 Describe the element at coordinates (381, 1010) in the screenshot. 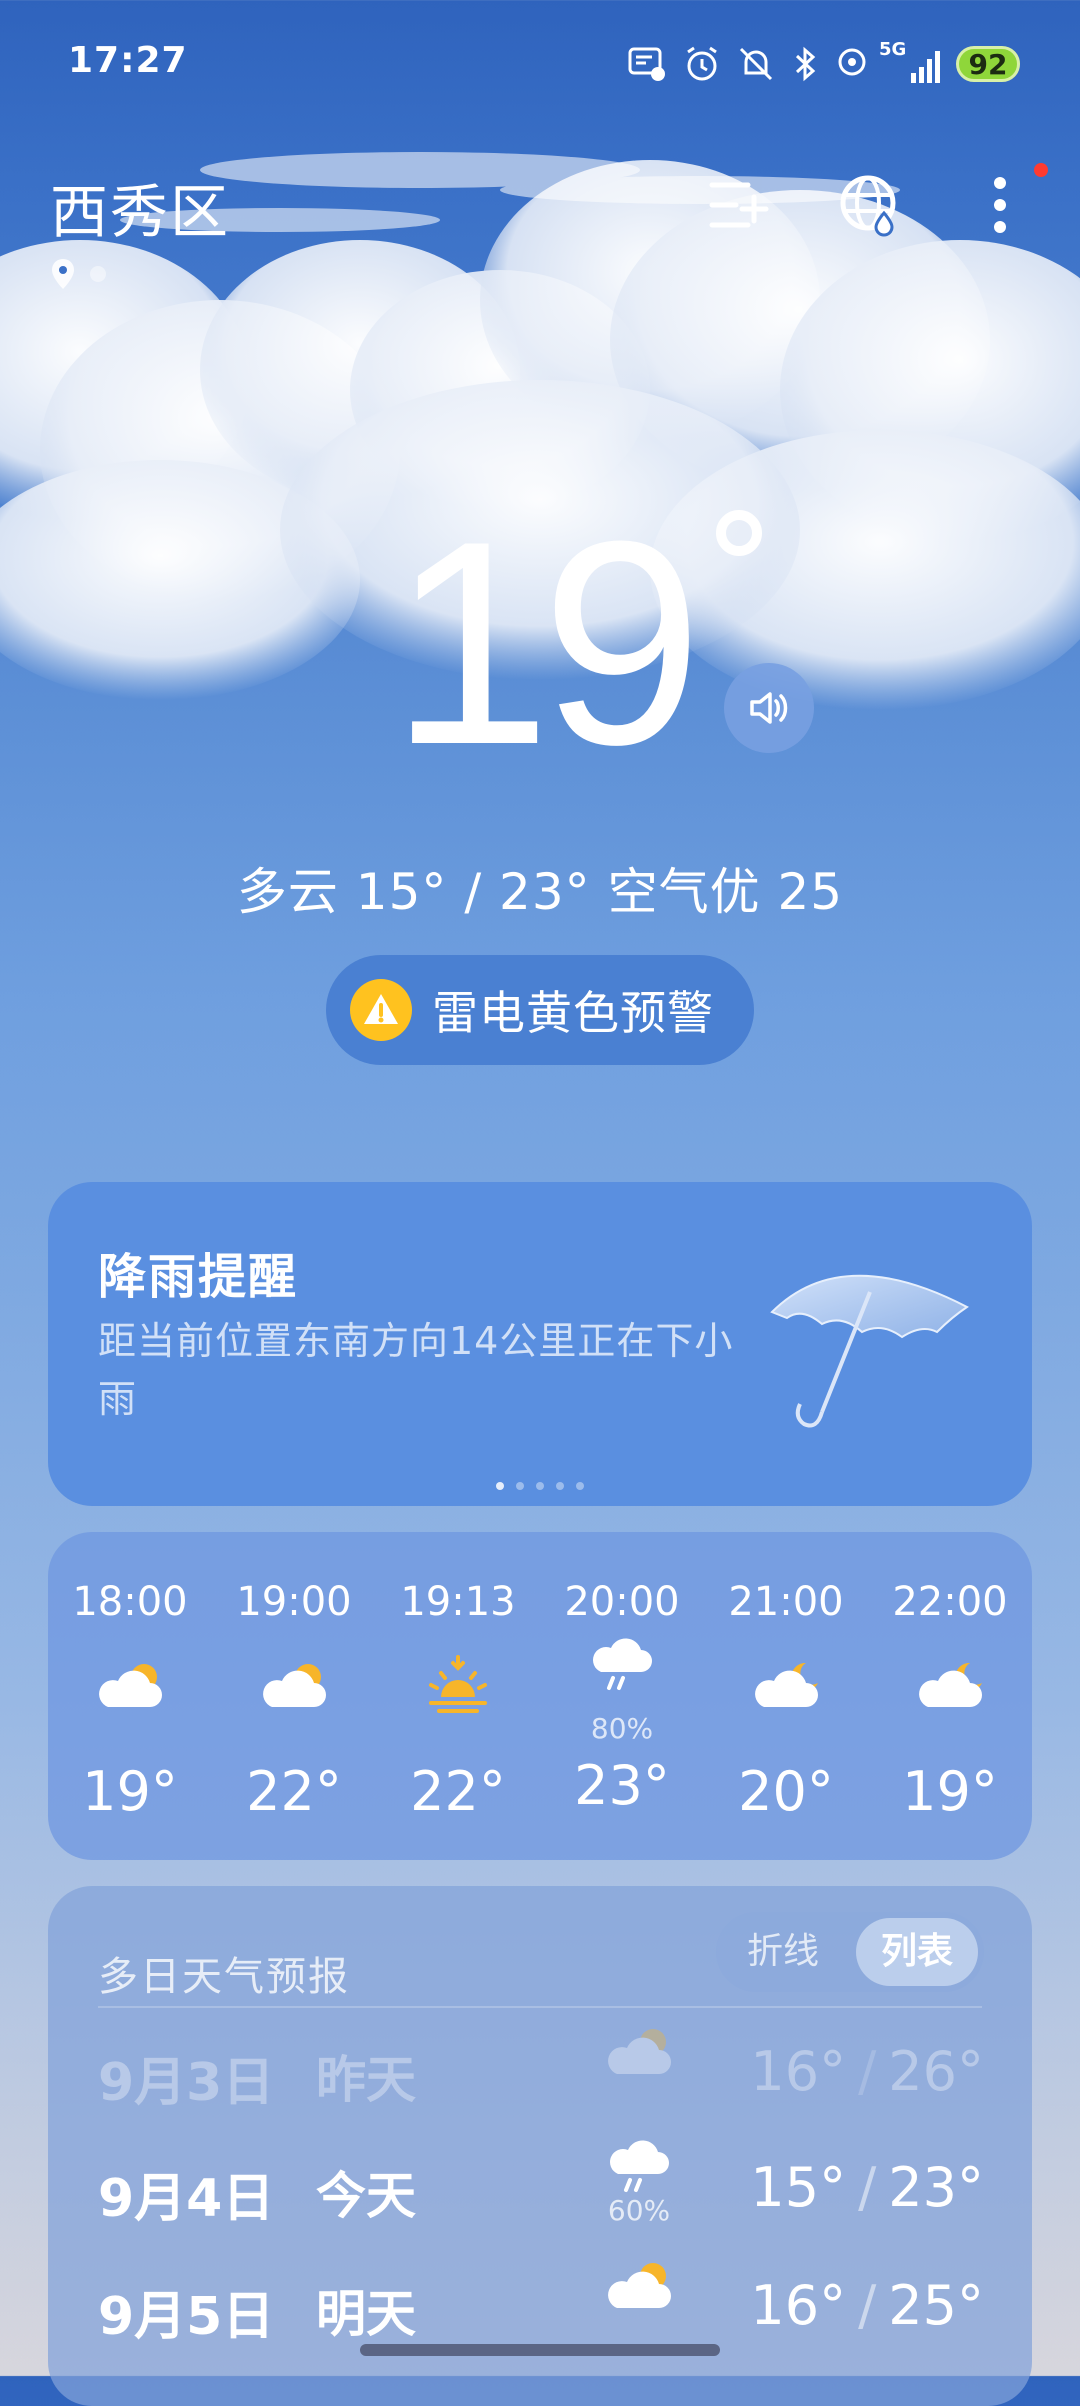

I see `warning-icon` at that location.